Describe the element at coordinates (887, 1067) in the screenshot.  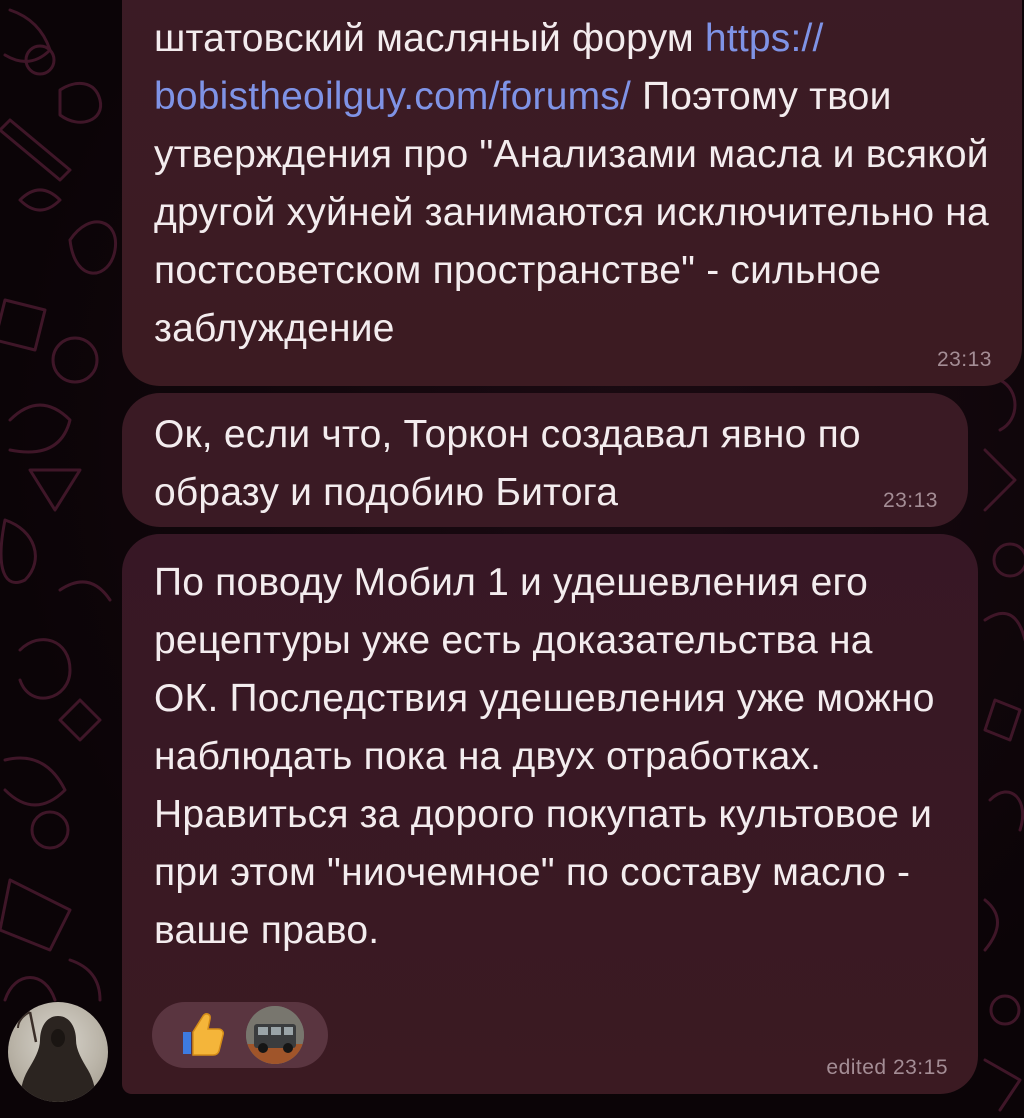
I see `message-time: edited 23:15` at that location.